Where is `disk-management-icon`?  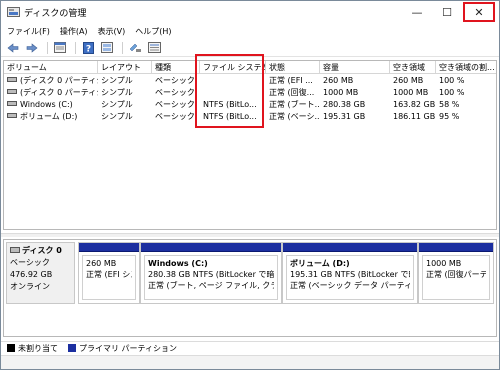 disk-management-icon is located at coordinates (13, 12).